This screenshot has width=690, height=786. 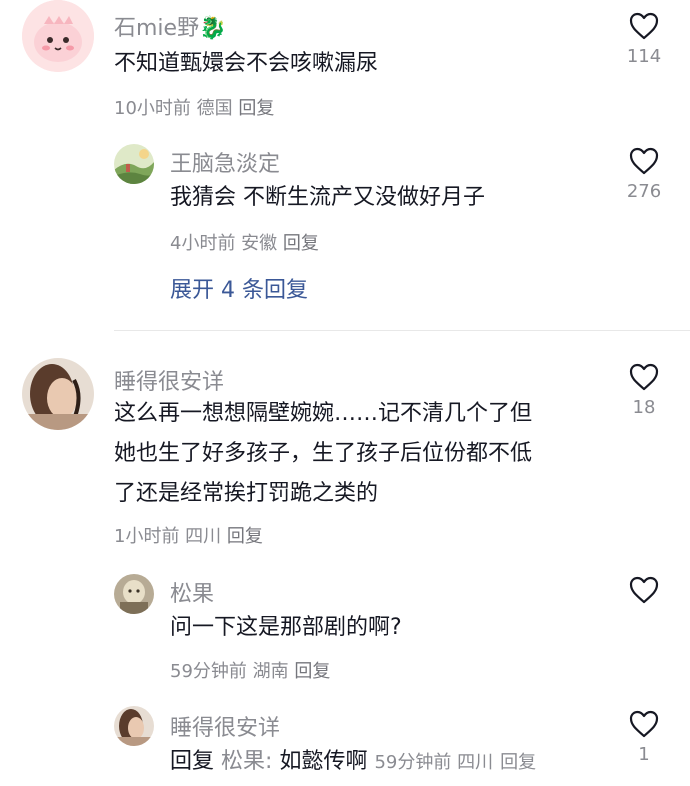 I want to click on comment-text: 不知道甄嬛会不会咳嗽漏尿, so click(x=246, y=63).